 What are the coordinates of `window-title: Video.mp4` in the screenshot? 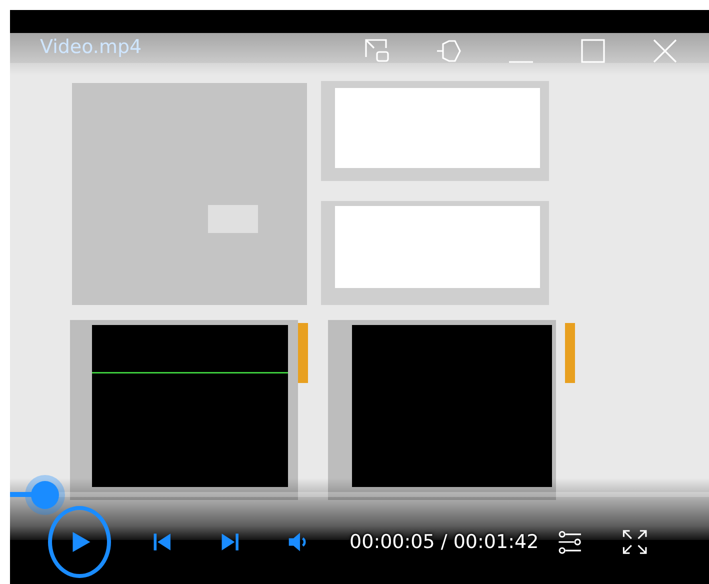 It's located at (91, 47).